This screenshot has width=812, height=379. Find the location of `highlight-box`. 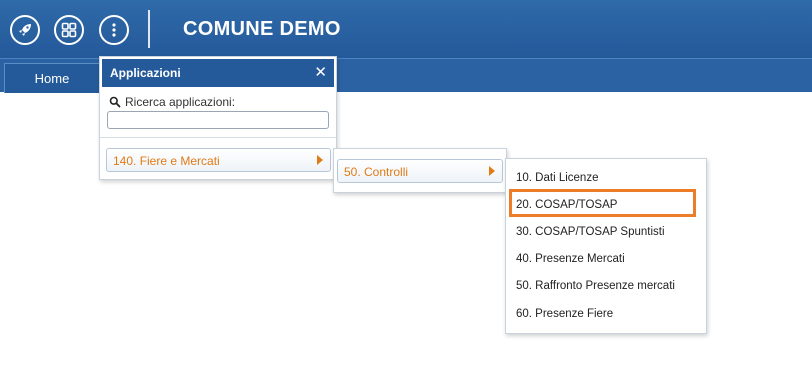

highlight-box is located at coordinates (602, 203).